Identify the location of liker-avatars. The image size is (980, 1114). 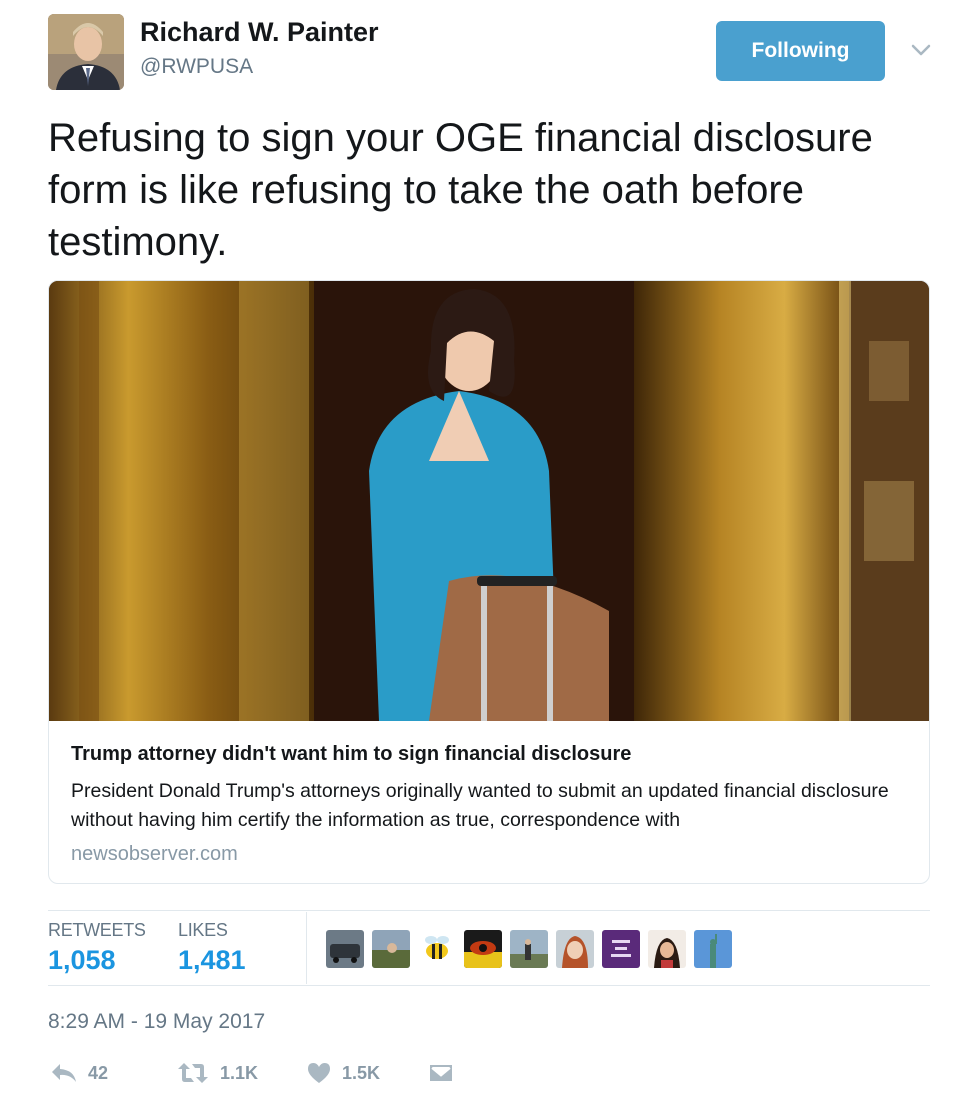
(529, 949).